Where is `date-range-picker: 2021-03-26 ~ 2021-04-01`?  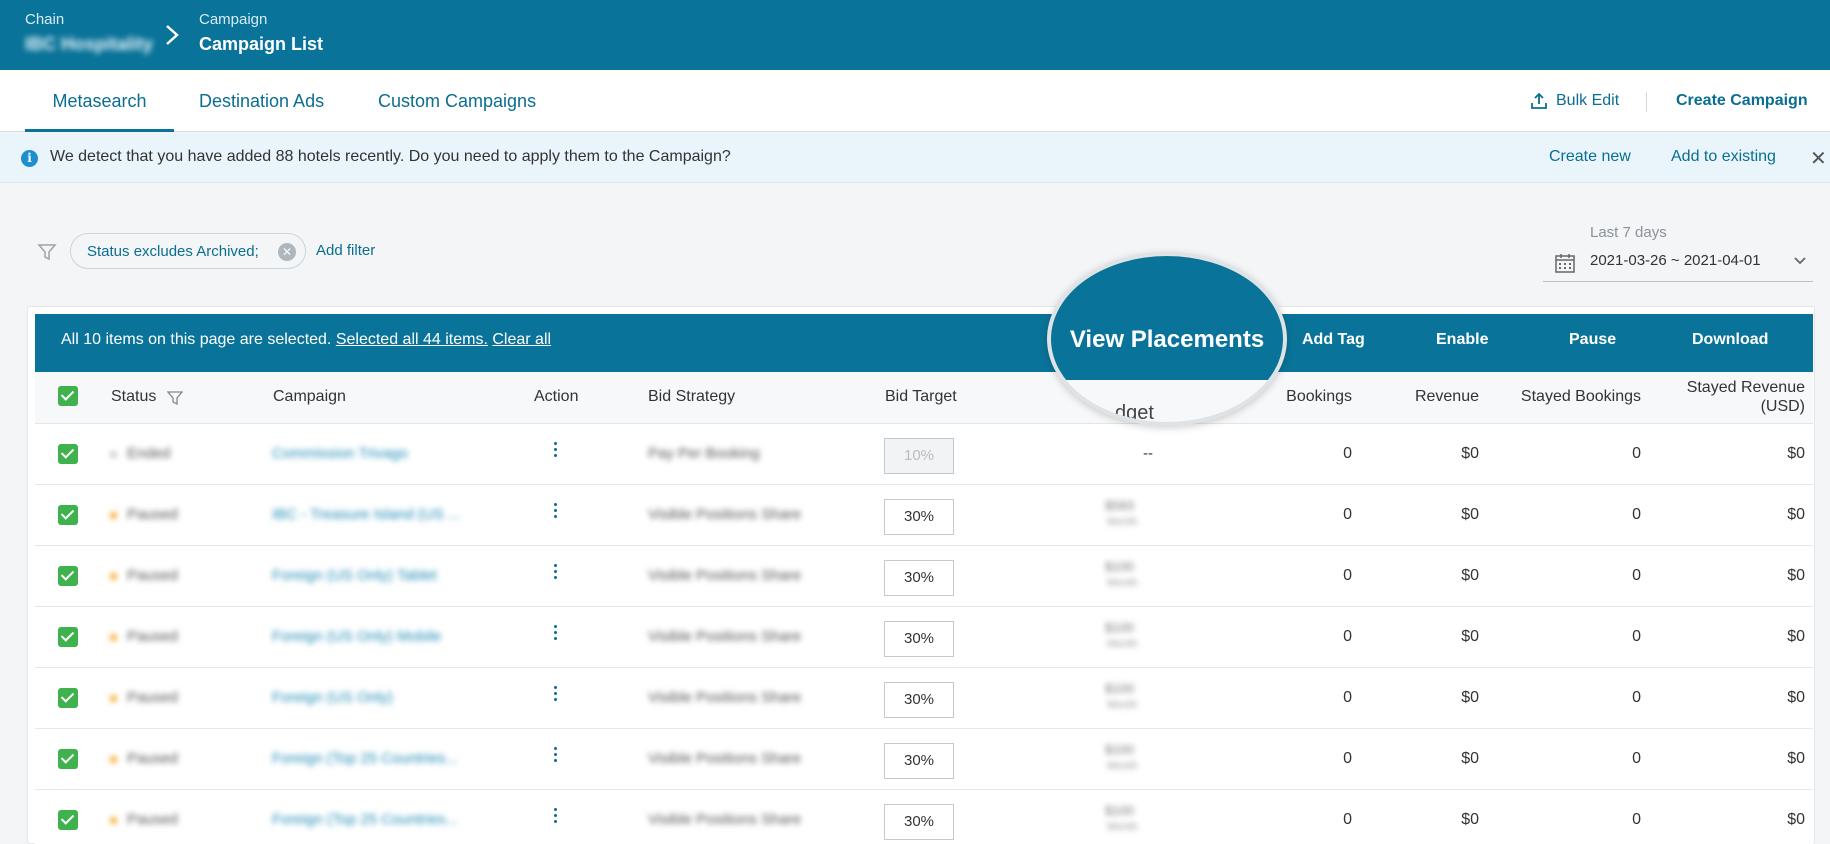
date-range-picker: 2021-03-26 ~ 2021-04-01 is located at coordinates (1678, 264).